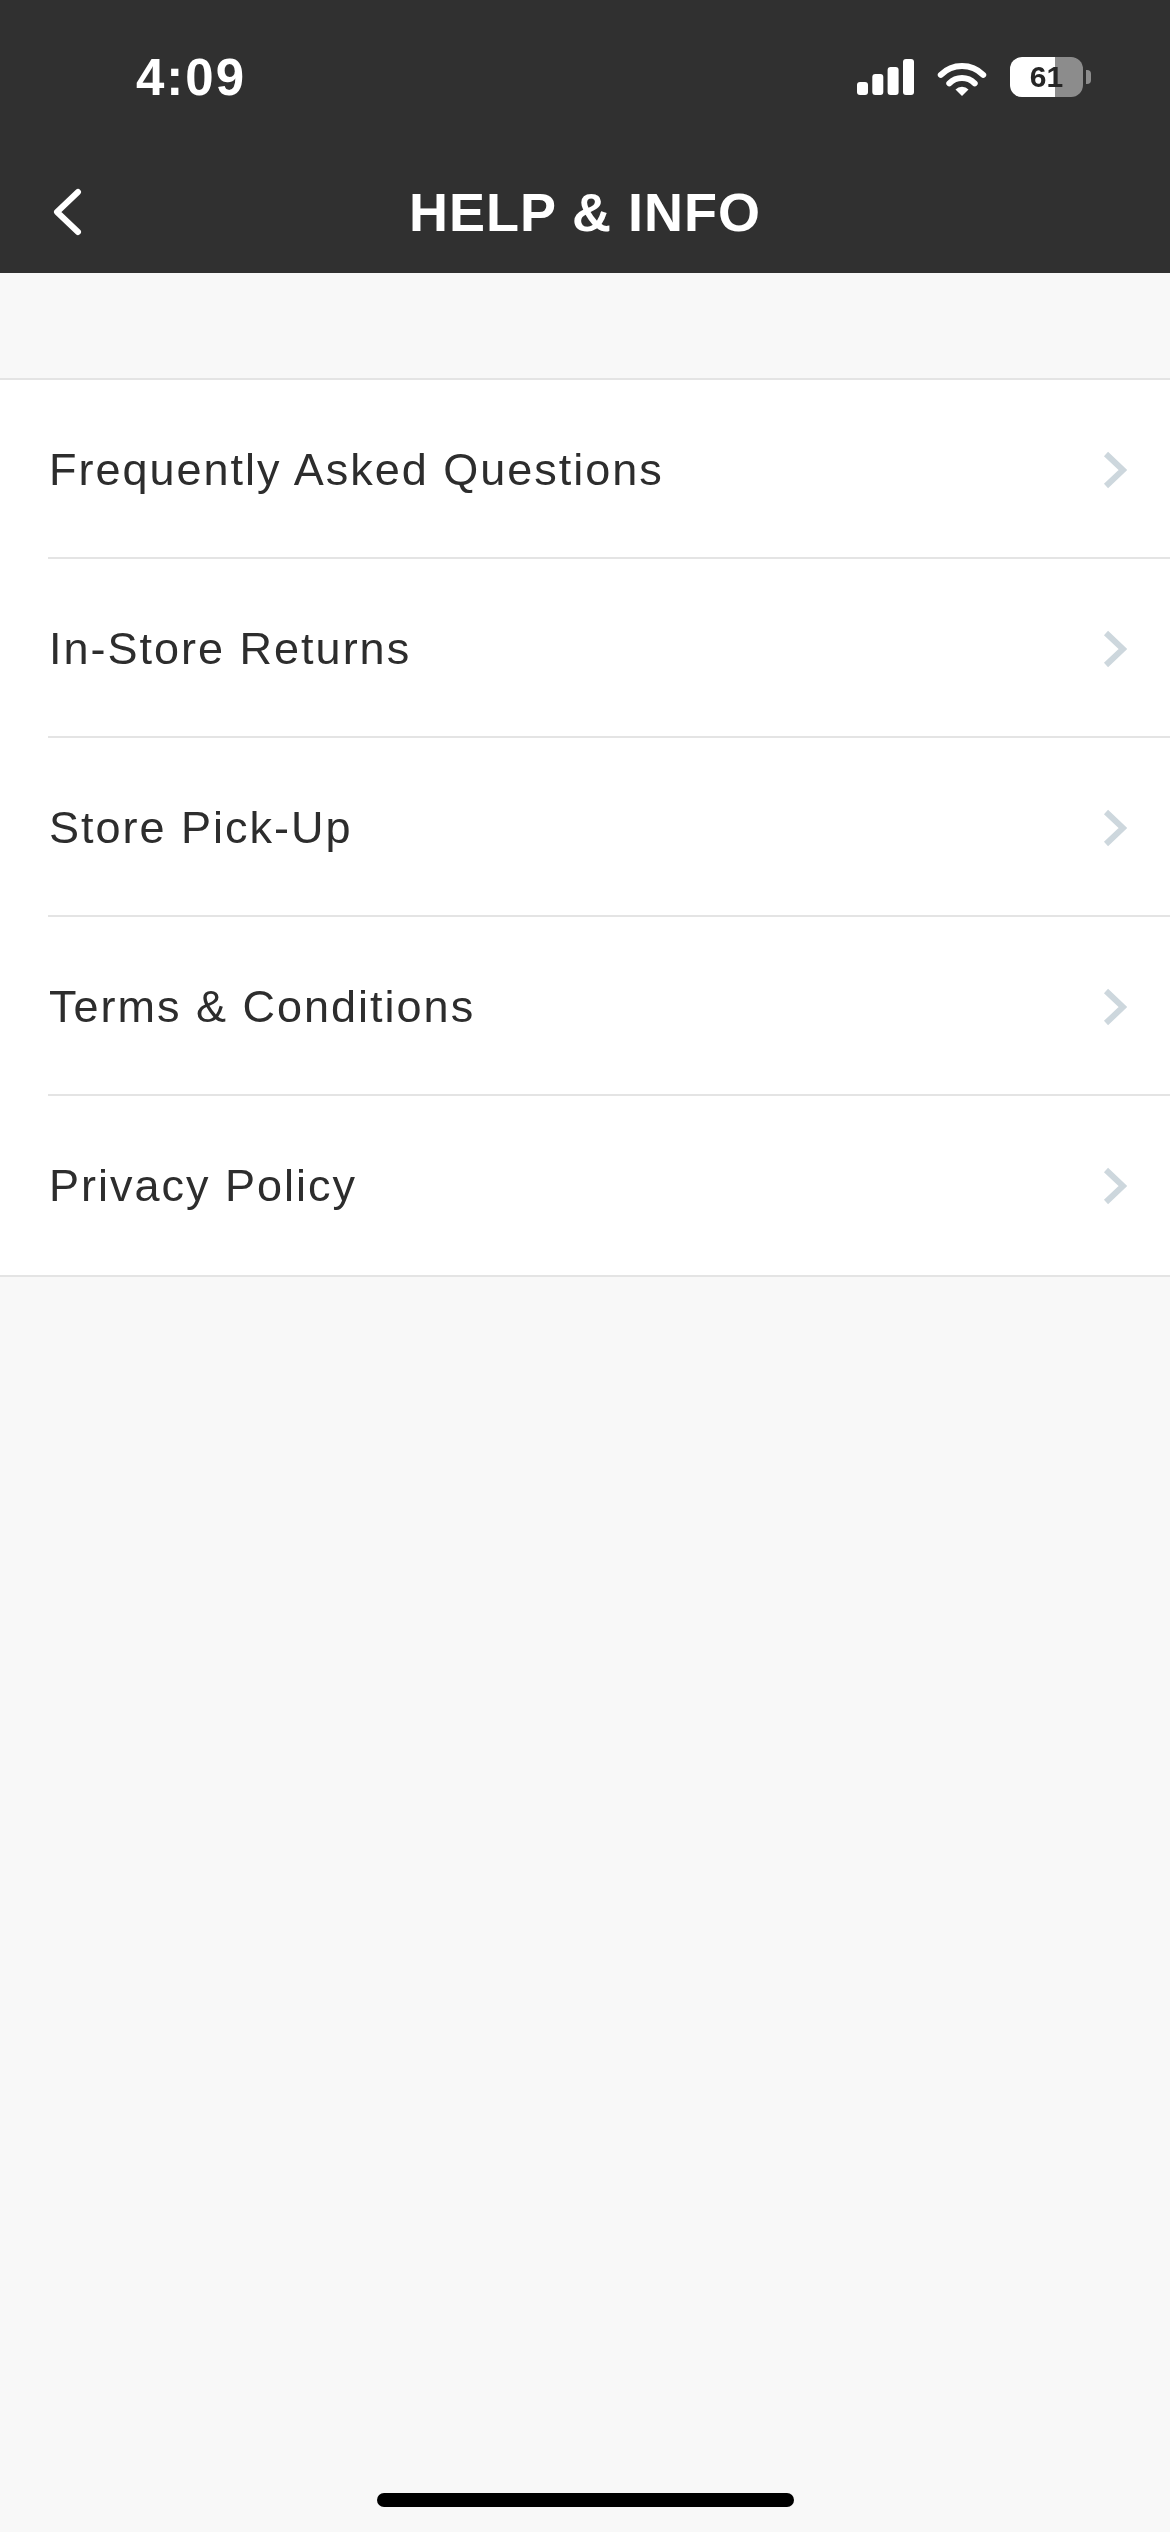 Image resolution: width=1170 pixels, height=2532 pixels. Describe the element at coordinates (191, 77) in the screenshot. I see `status-time: 4:09` at that location.